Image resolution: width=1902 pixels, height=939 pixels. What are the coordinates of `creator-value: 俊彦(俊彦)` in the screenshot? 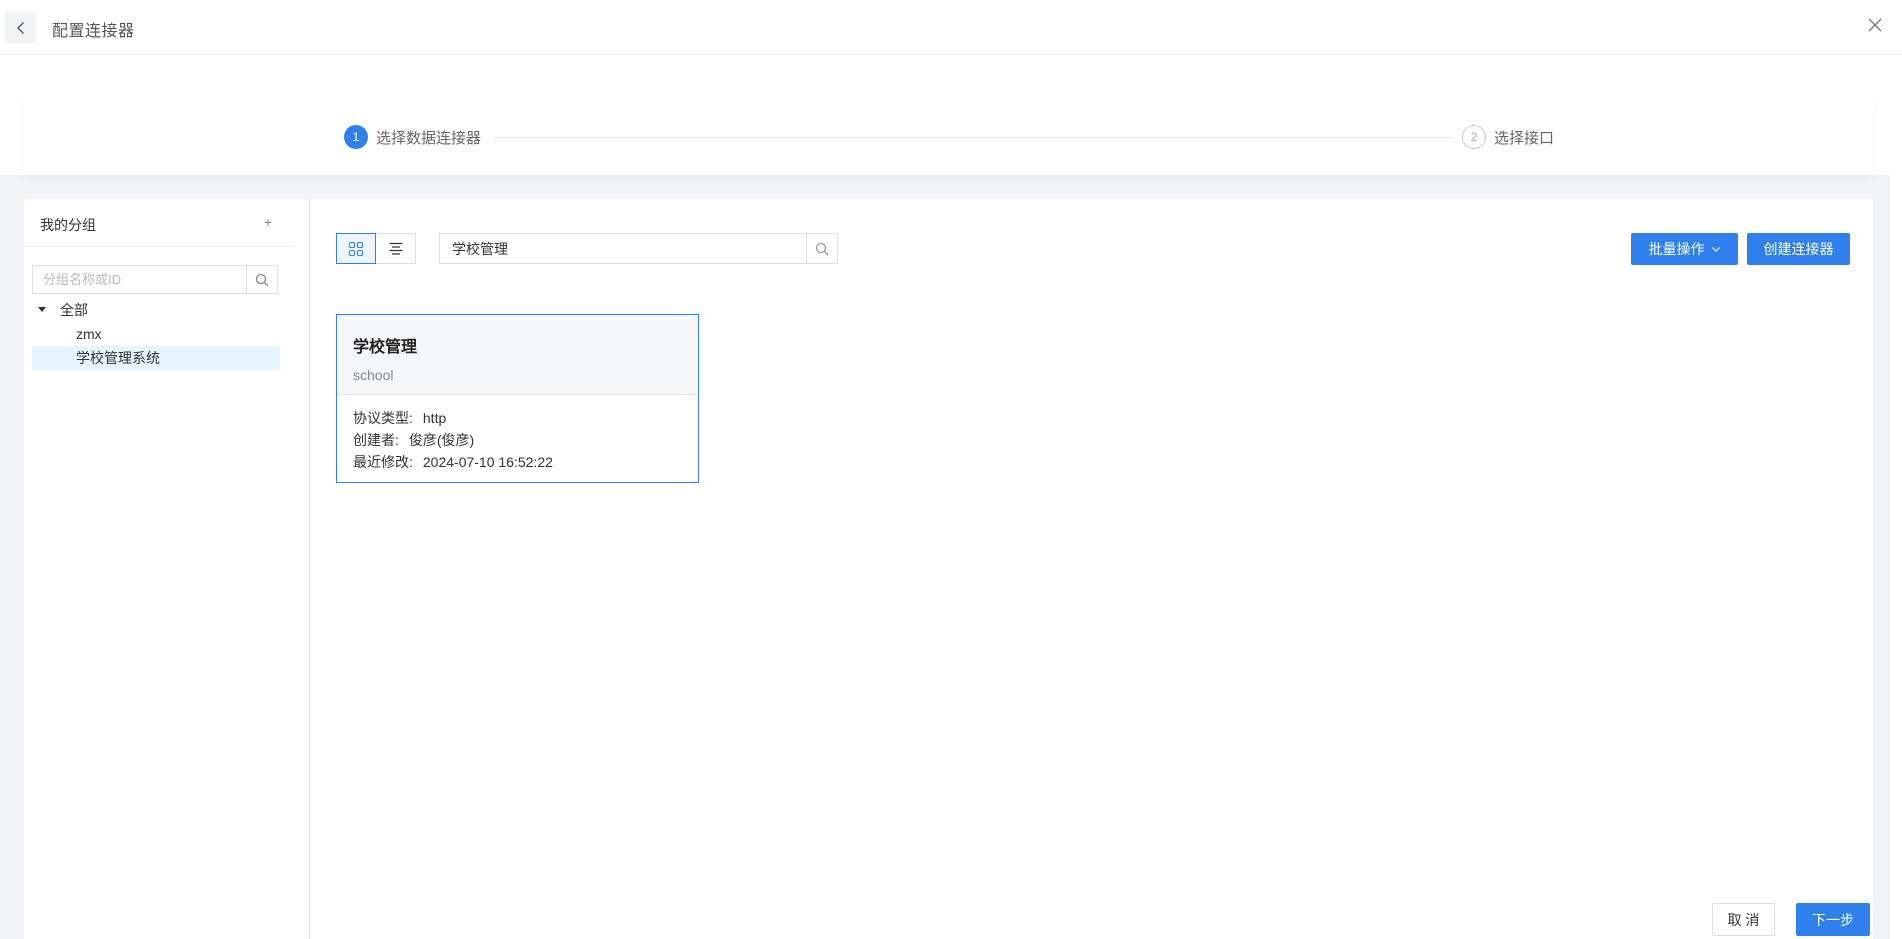 It's located at (441, 440).